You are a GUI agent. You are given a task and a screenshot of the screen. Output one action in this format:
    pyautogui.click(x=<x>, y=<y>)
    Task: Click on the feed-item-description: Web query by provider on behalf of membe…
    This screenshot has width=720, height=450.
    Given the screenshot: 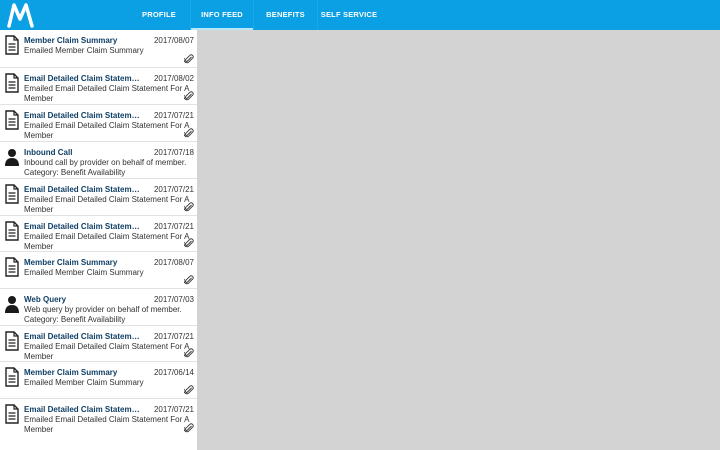 What is the action you would take?
    pyautogui.click(x=103, y=314)
    